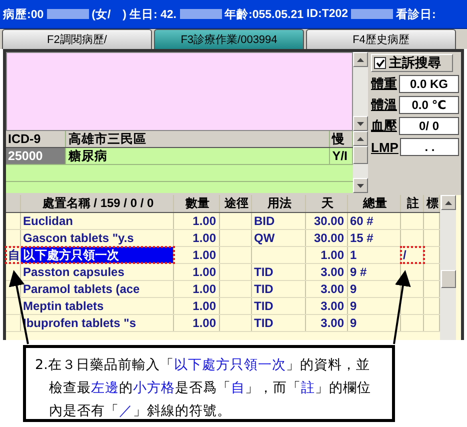 Image resolution: width=467 pixels, height=427 pixels. What do you see at coordinates (374, 255) in the screenshot?
I see `table-cell: 1` at bounding box center [374, 255].